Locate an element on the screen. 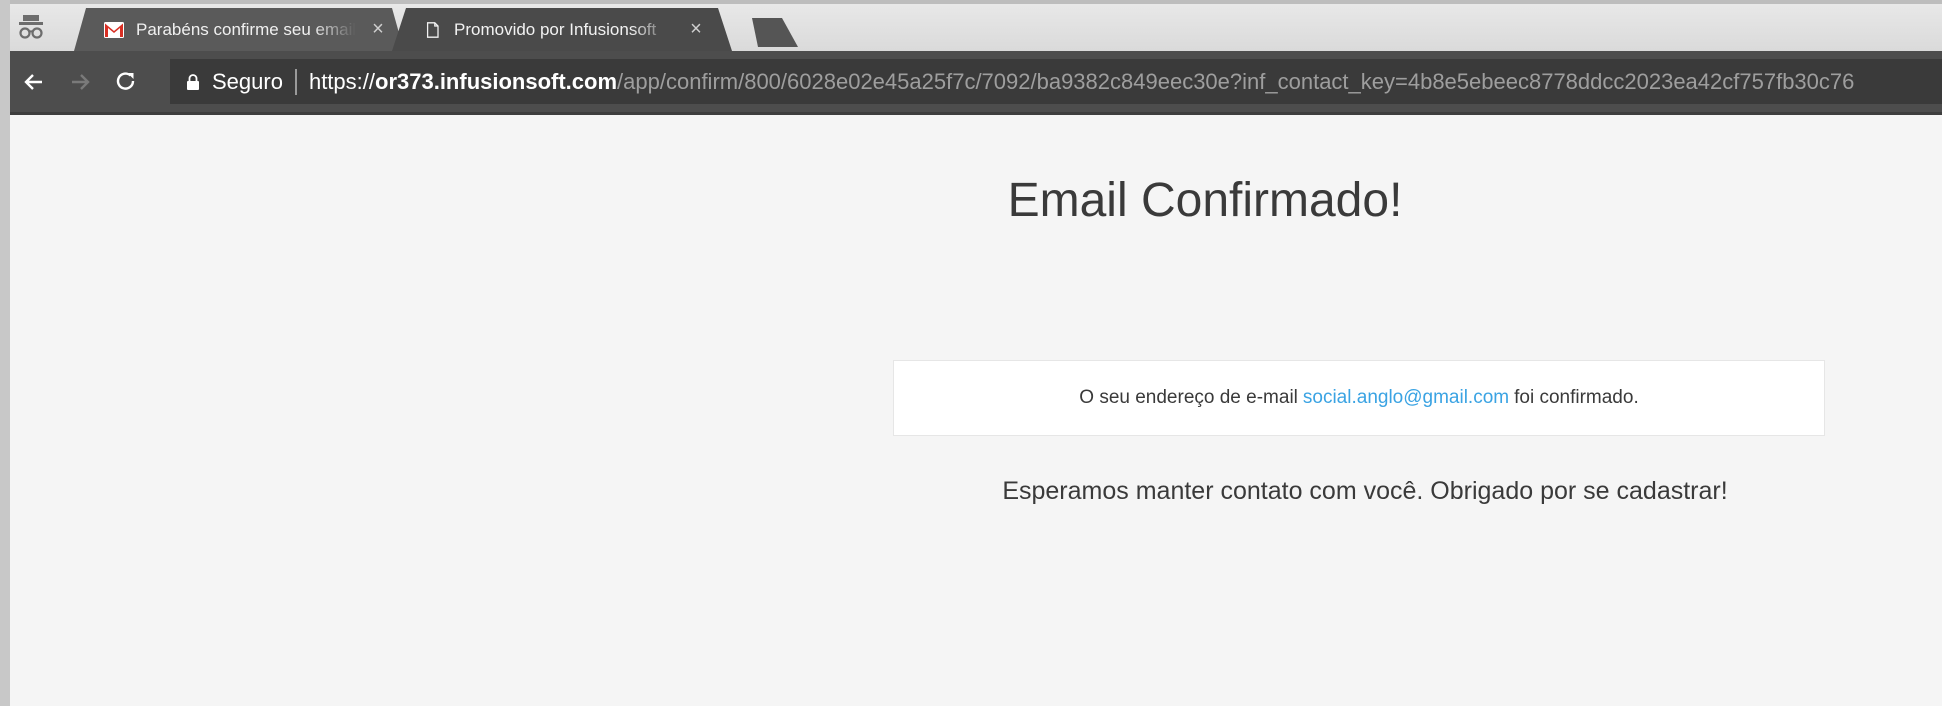  lock-icon is located at coordinates (193, 81).